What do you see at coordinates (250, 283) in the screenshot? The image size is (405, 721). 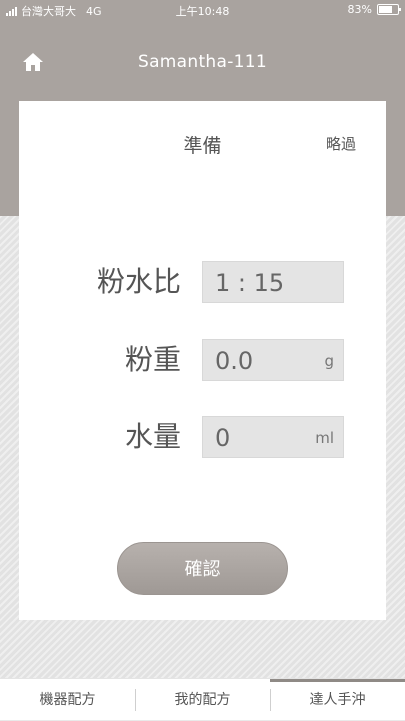 I see `ratio-value: 1 : 15` at bounding box center [250, 283].